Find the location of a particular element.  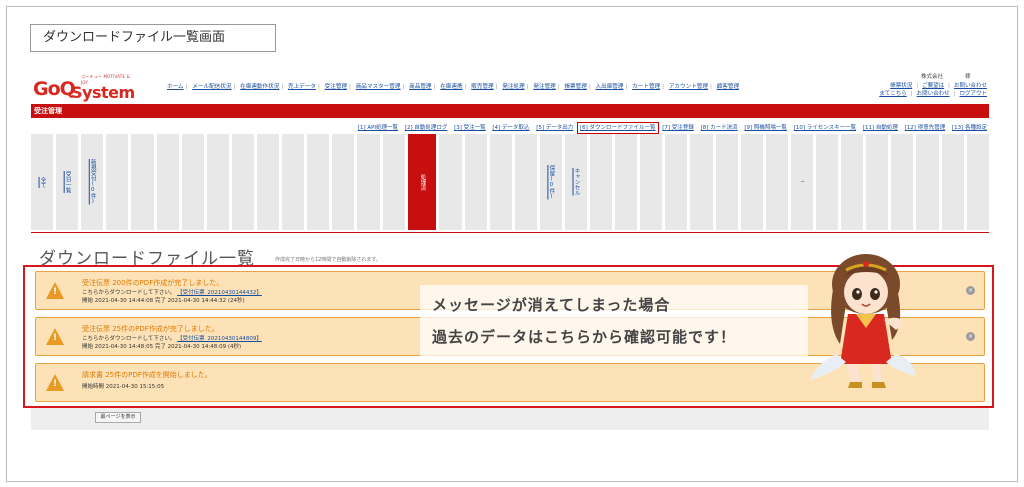

section-bar: 受注管理 is located at coordinates (510, 111).